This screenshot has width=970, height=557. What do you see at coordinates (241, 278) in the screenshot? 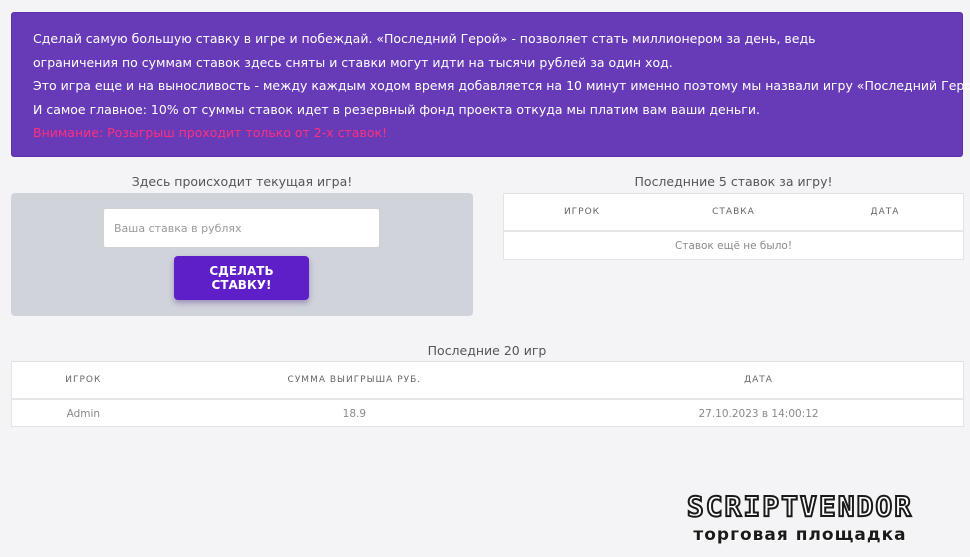
I see `place-bet-button: СДЕЛАТЬ СТАВКУ!` at bounding box center [241, 278].